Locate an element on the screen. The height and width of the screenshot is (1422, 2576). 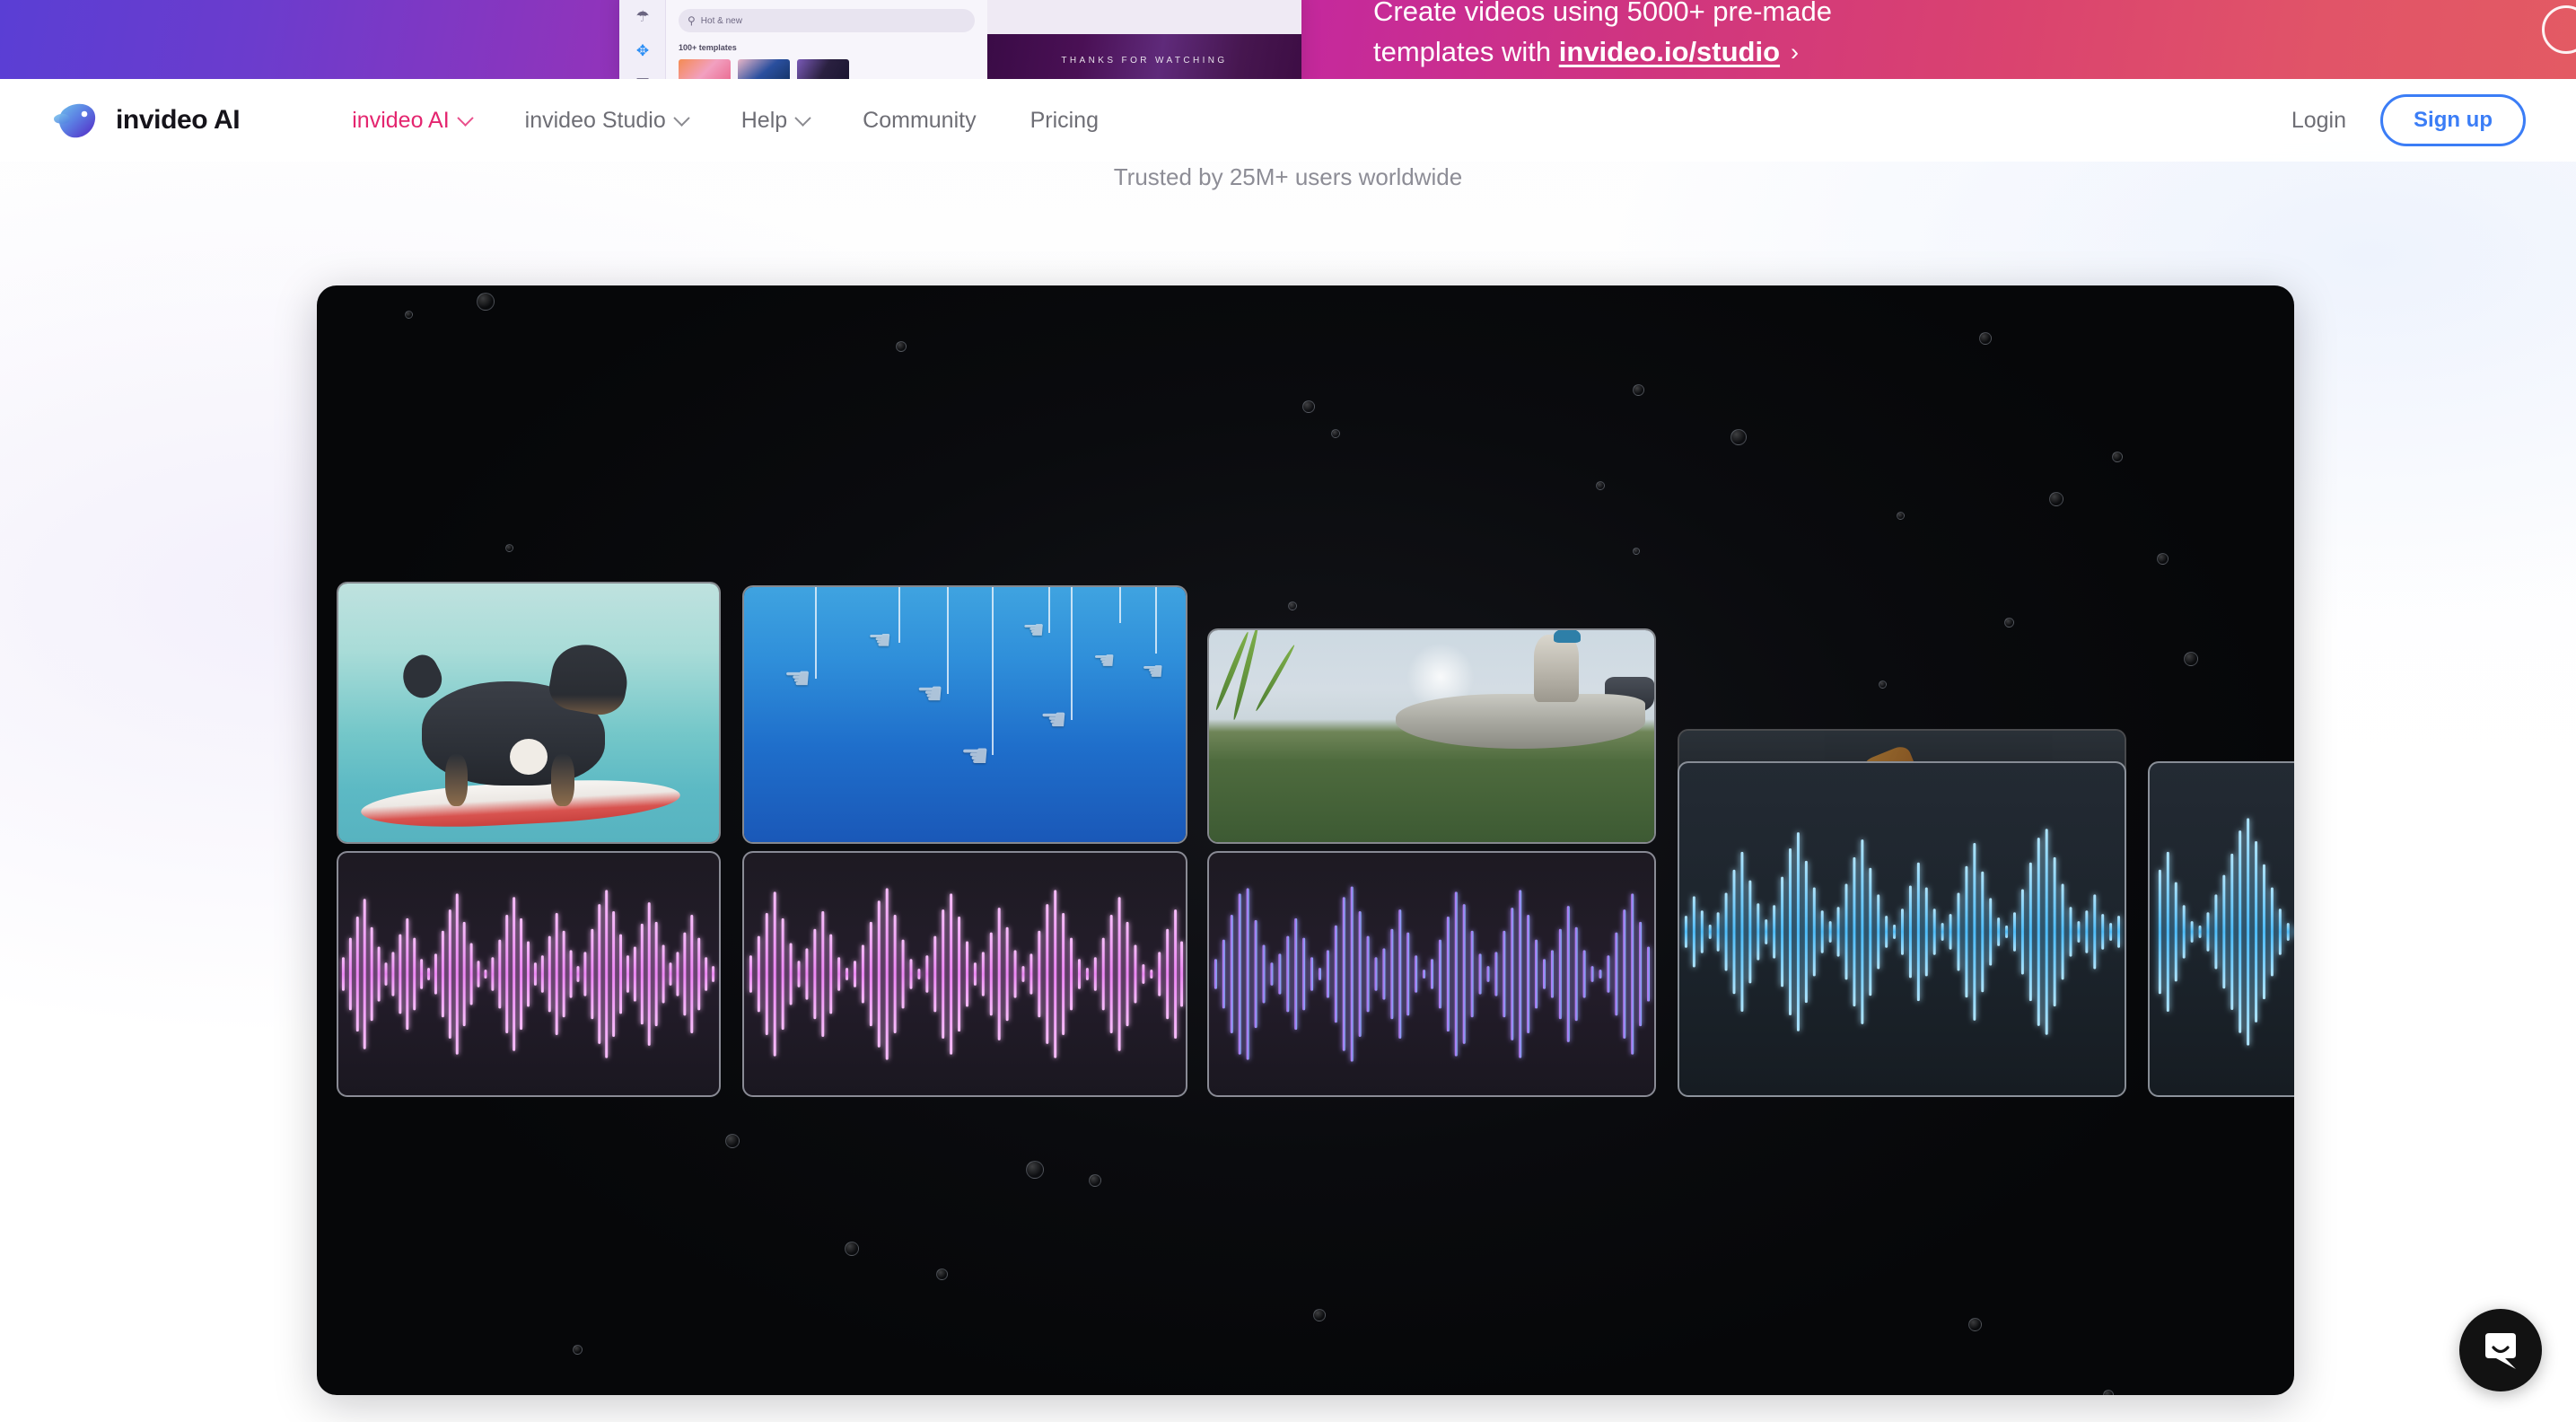
audio-waveform-purple is located at coordinates (1431, 974).